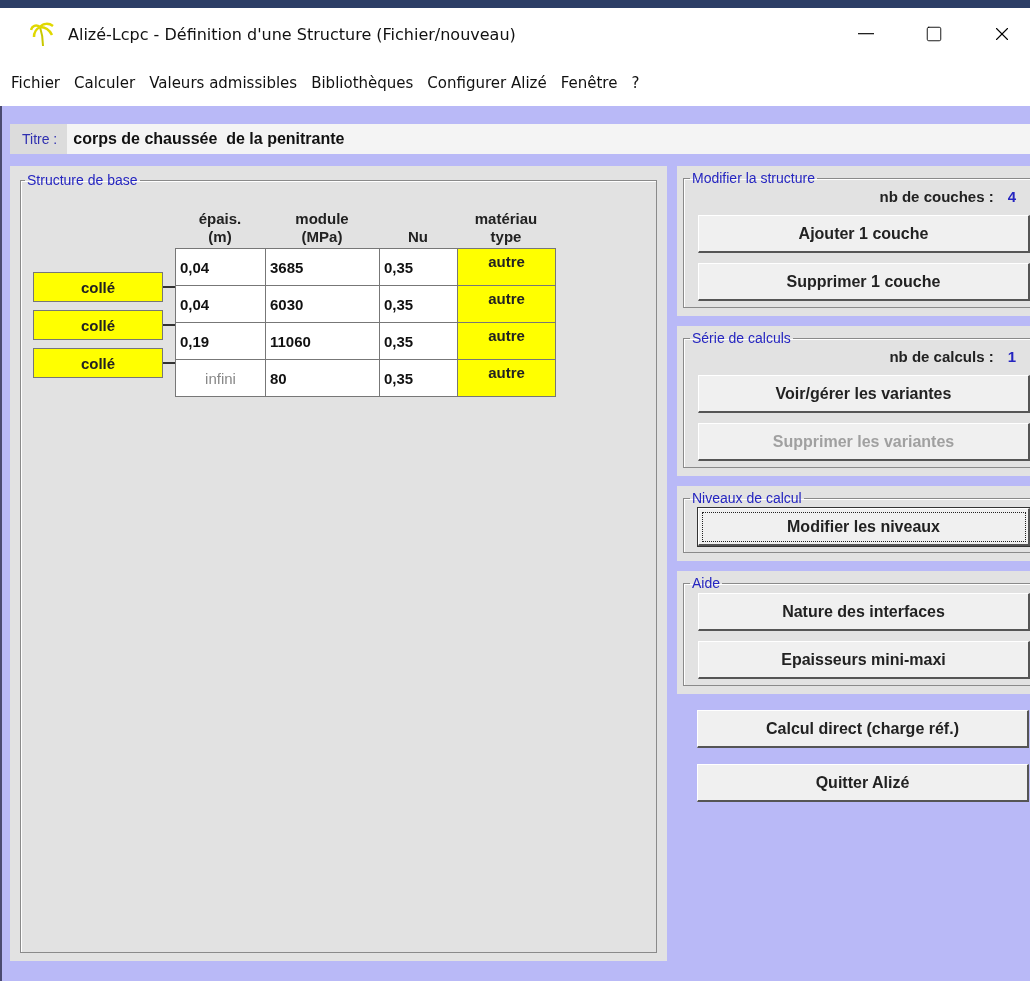 The height and width of the screenshot is (981, 1030). I want to click on action-button: Modifier les niveaux, so click(864, 527).